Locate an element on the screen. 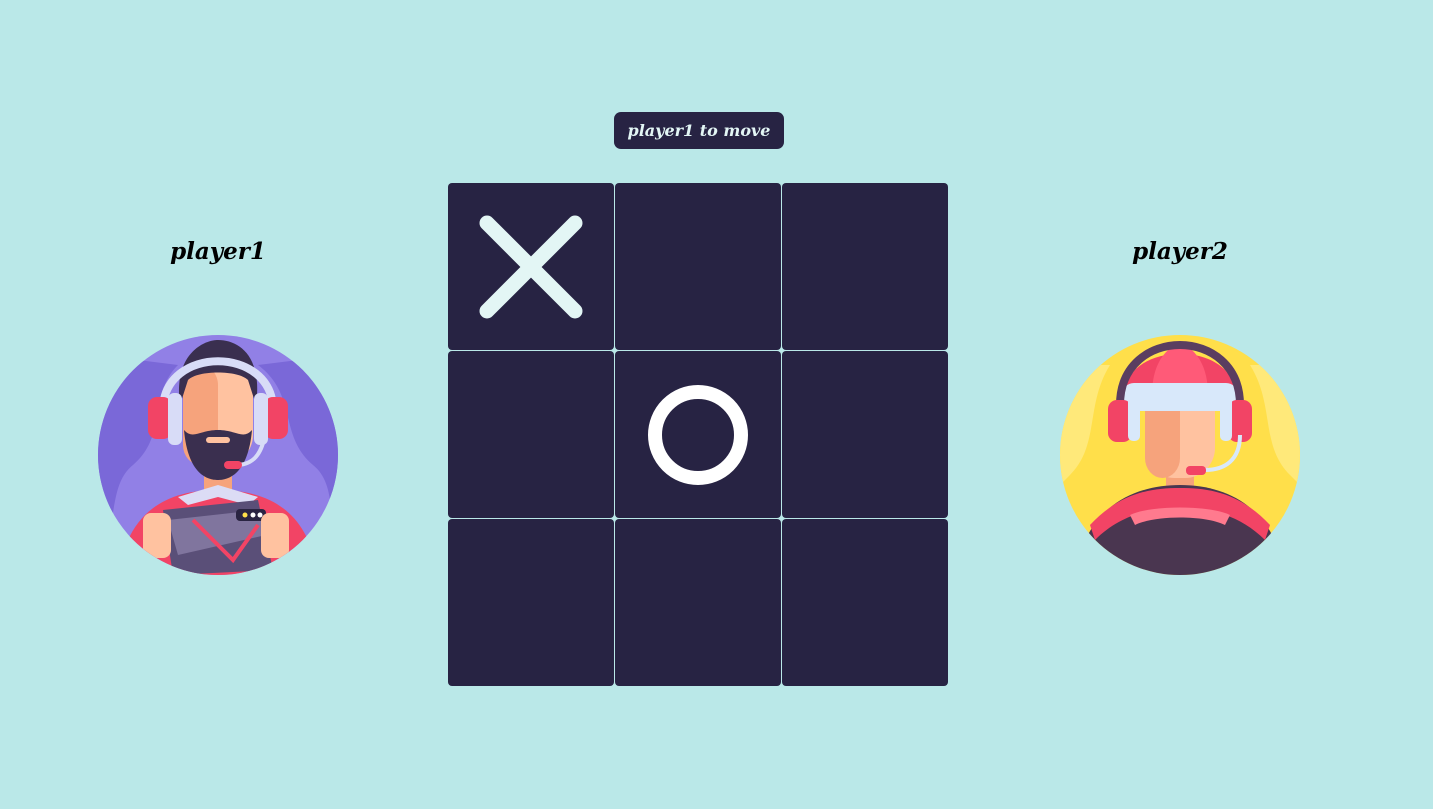  gamer-bearded-headset-avatar-icon is located at coordinates (218, 455).